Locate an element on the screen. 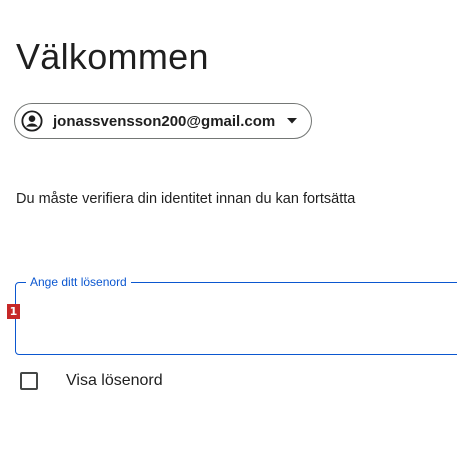 This screenshot has height=456, width=457. show-password-checkbox is located at coordinates (29, 381).